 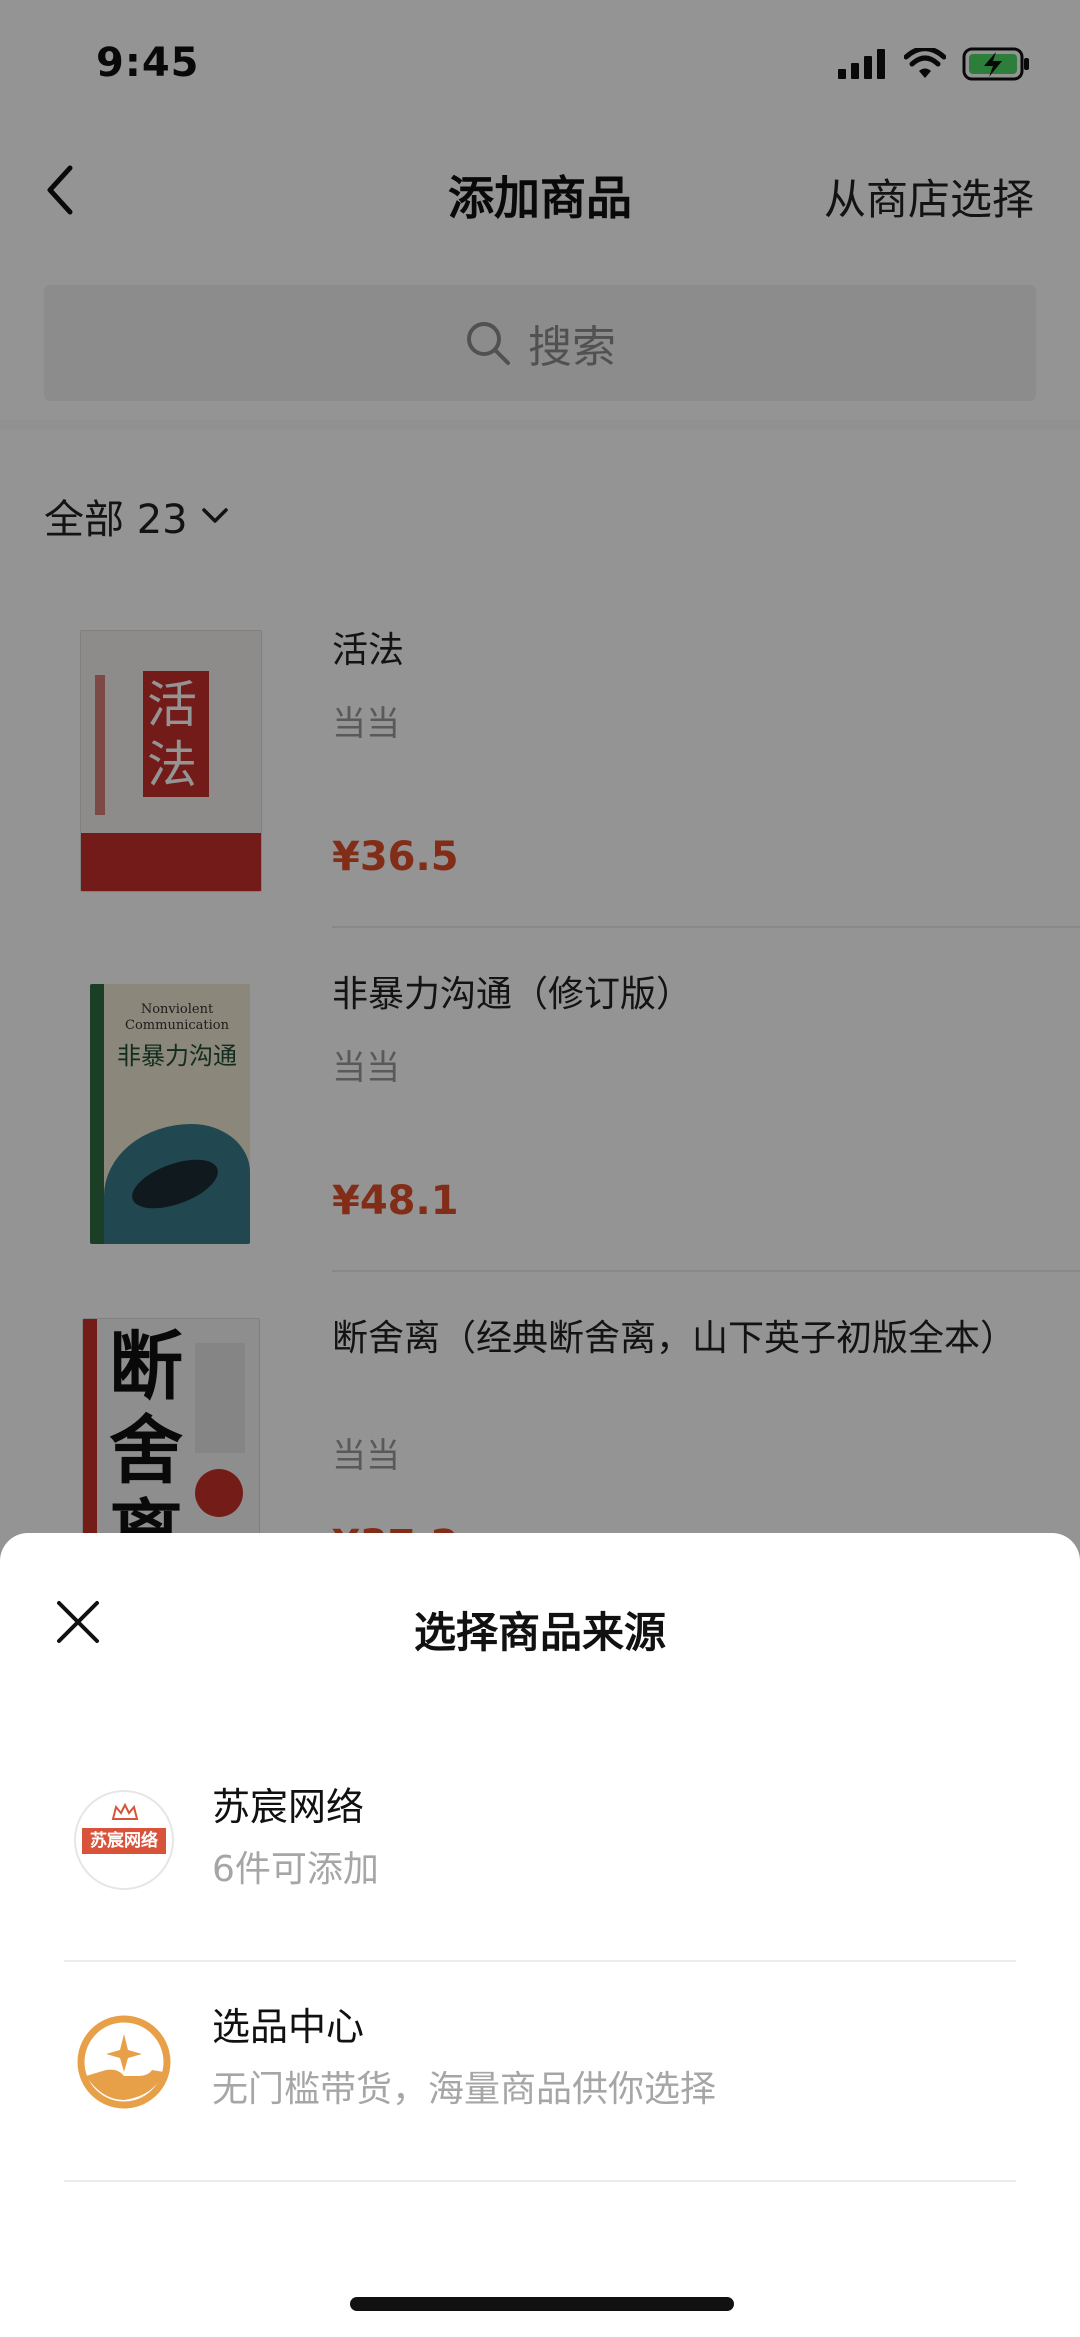 I want to click on source-desc: 无门槛带货，海量商品供你选择, so click(x=464, y=2089).